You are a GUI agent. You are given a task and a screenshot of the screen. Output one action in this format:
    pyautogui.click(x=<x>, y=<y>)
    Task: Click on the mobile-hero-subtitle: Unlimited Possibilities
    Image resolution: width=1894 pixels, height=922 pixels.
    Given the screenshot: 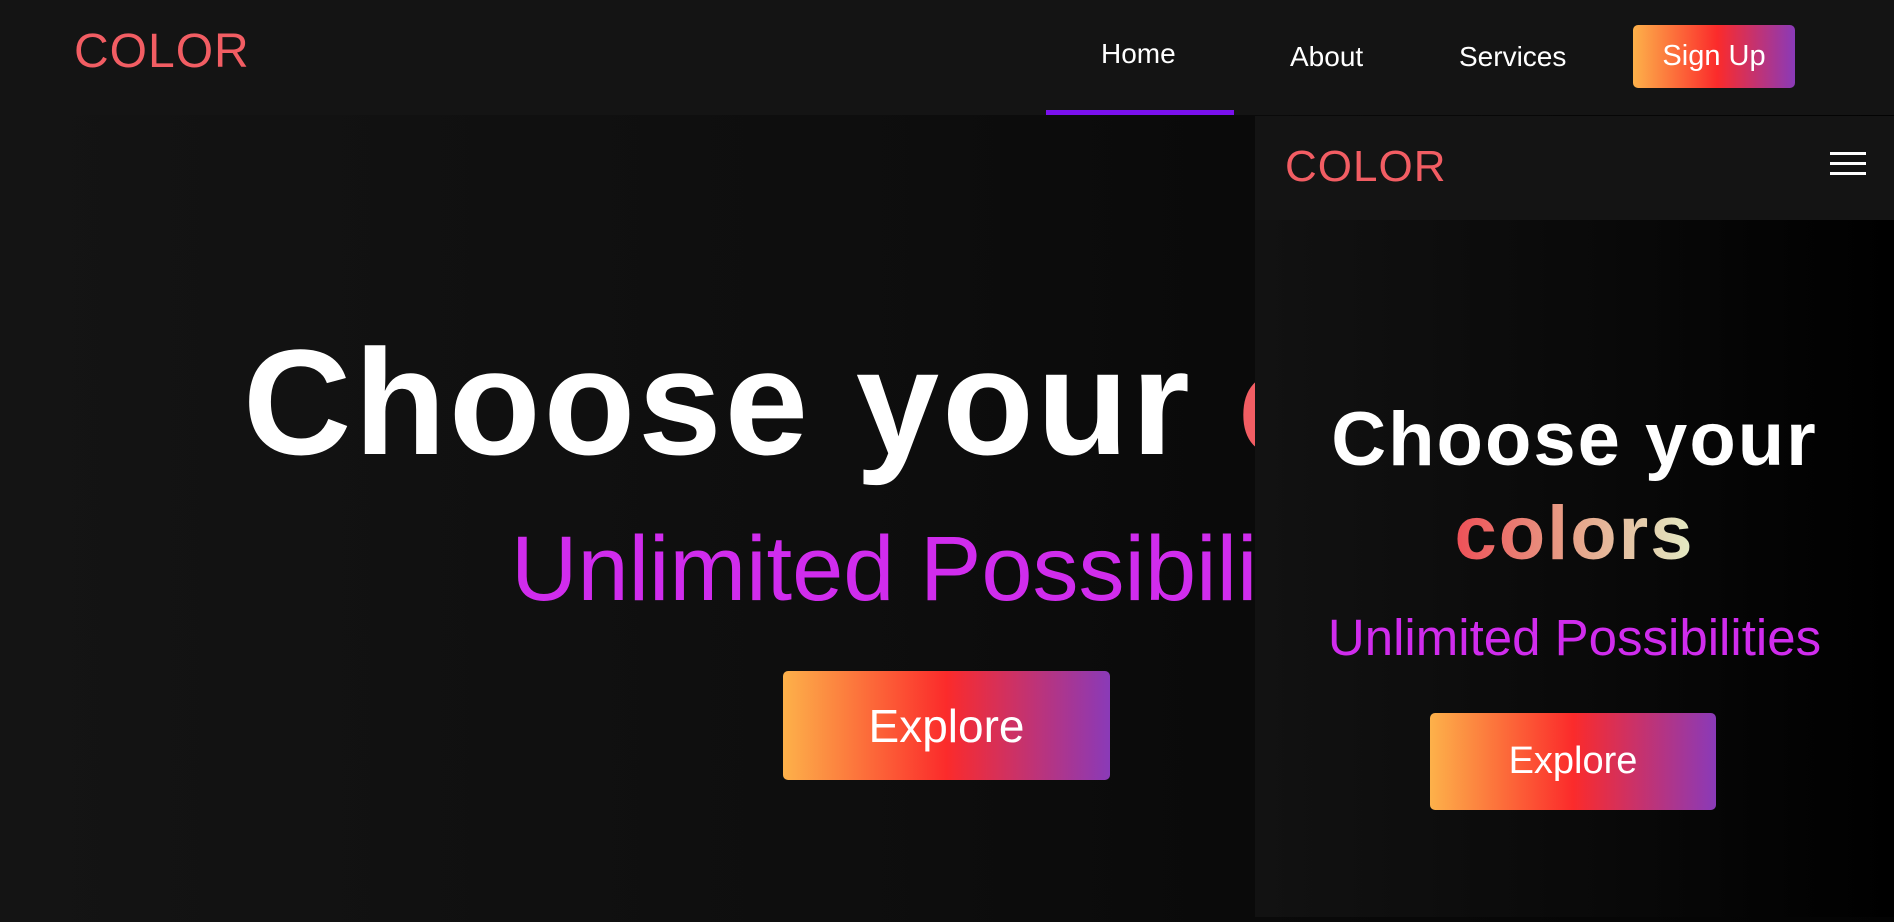 What is the action you would take?
    pyautogui.click(x=1574, y=637)
    